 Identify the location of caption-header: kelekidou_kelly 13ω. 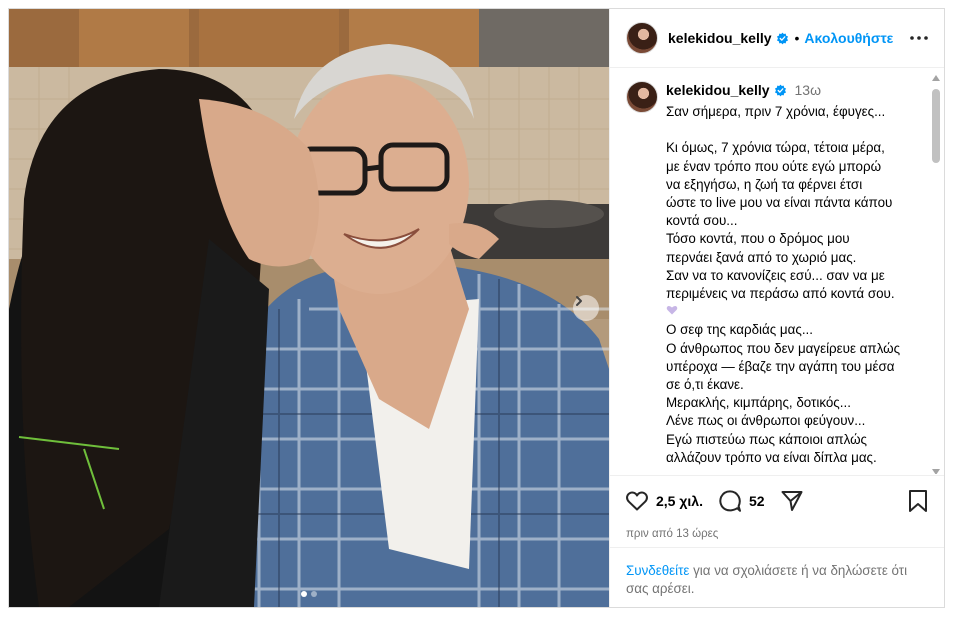
(743, 90).